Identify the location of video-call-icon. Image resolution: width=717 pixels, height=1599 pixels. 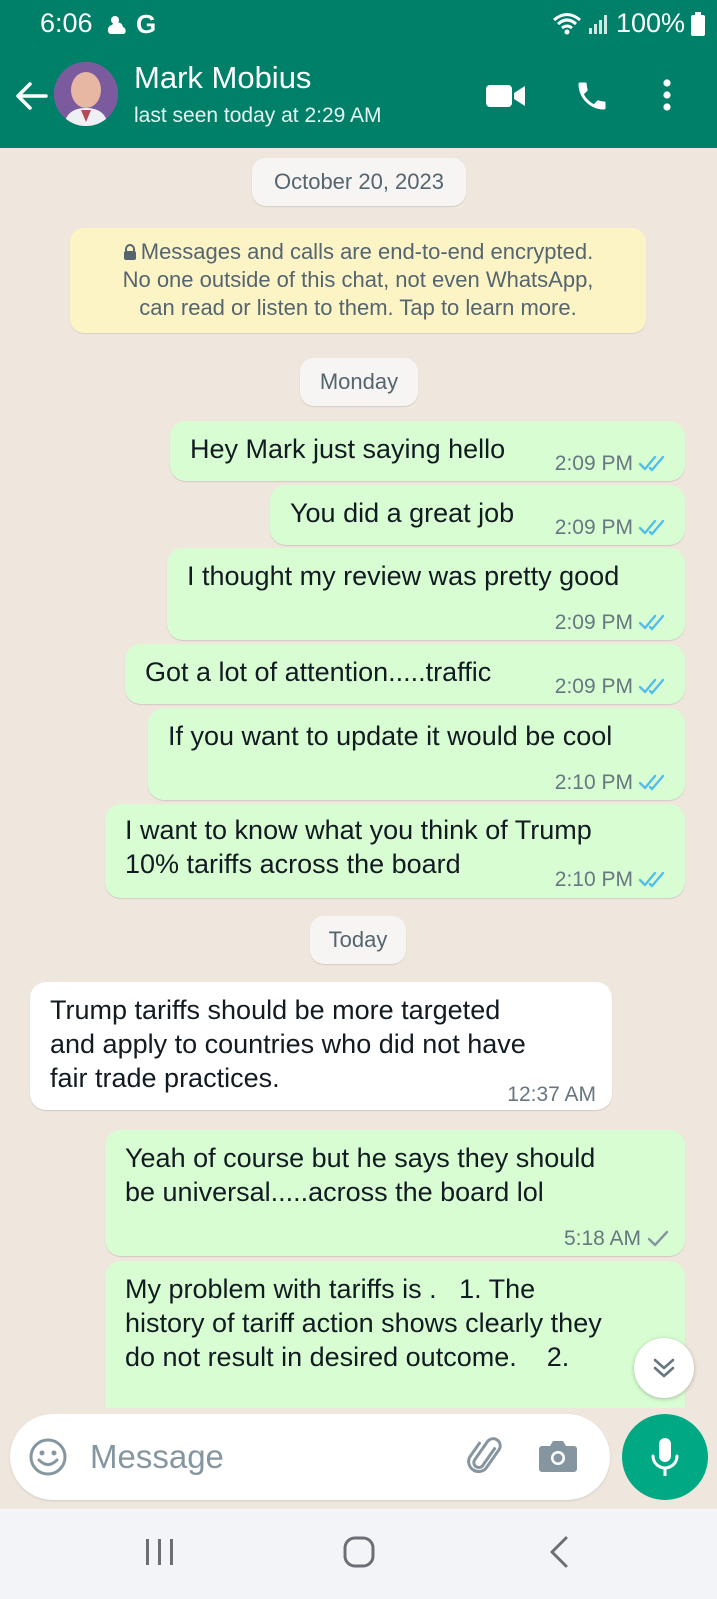
(506, 96).